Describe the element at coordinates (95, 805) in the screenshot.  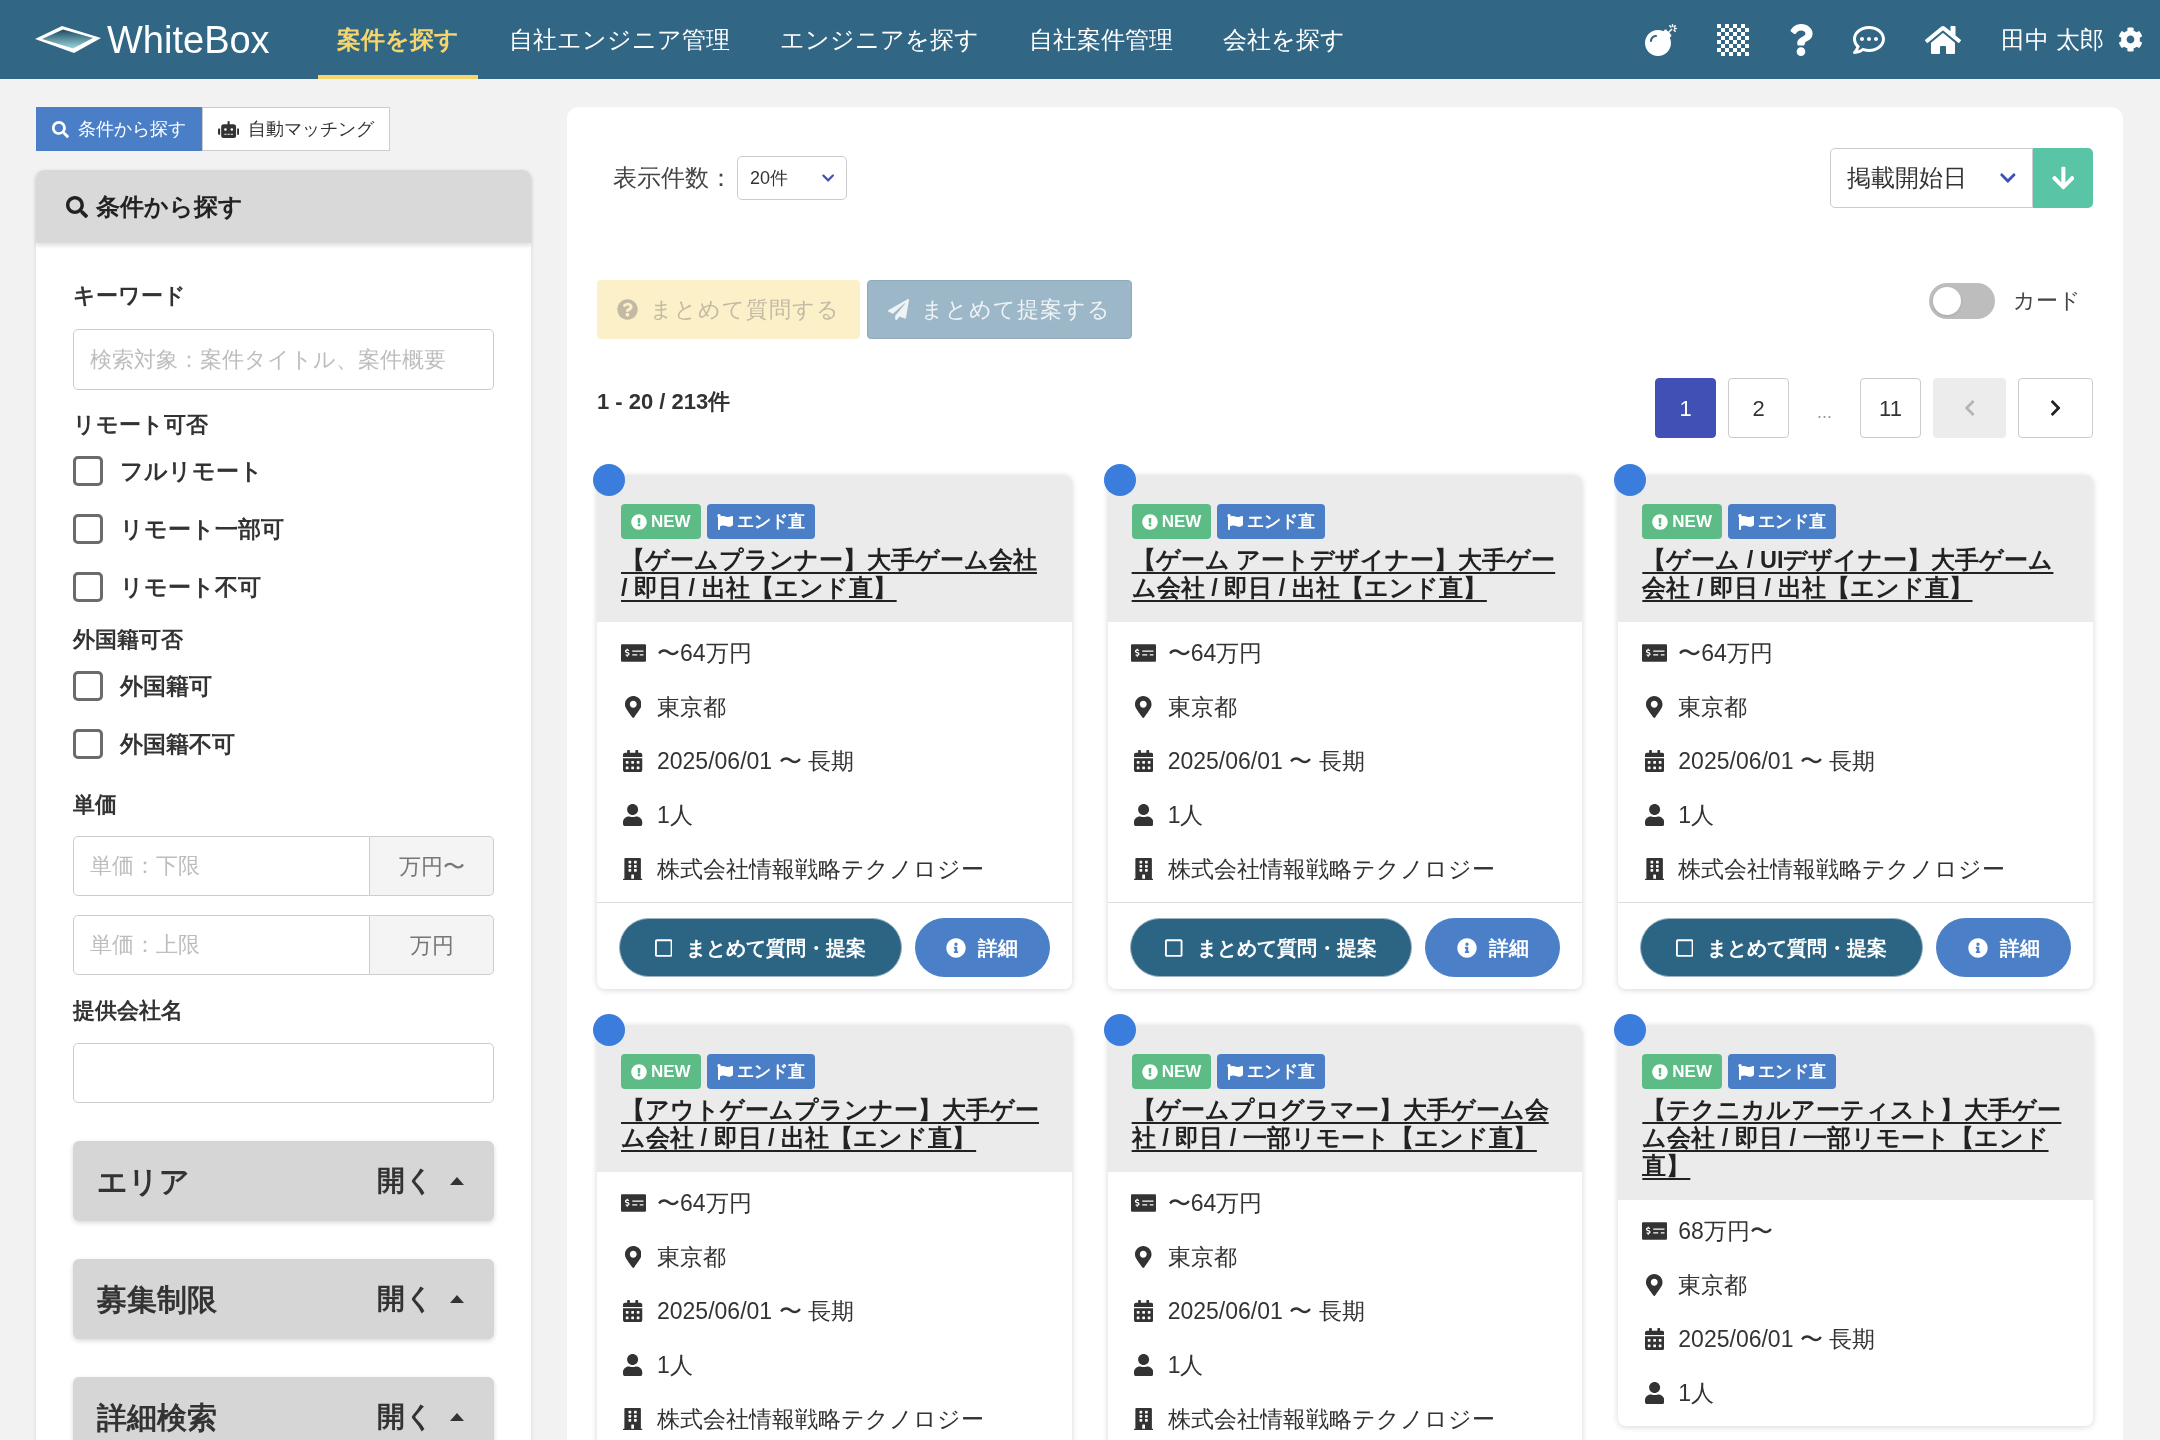
I see `field-label: 単価` at that location.